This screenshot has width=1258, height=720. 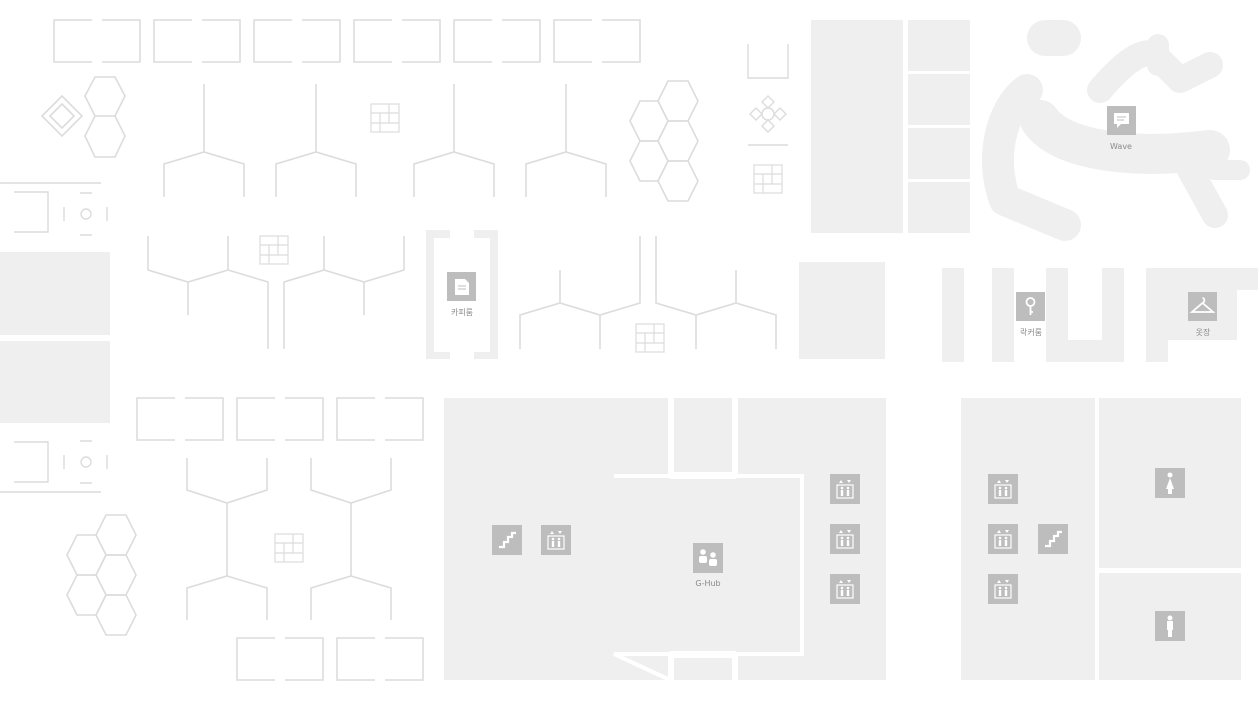 I want to click on desk-cluster-top, so click(x=385, y=140).